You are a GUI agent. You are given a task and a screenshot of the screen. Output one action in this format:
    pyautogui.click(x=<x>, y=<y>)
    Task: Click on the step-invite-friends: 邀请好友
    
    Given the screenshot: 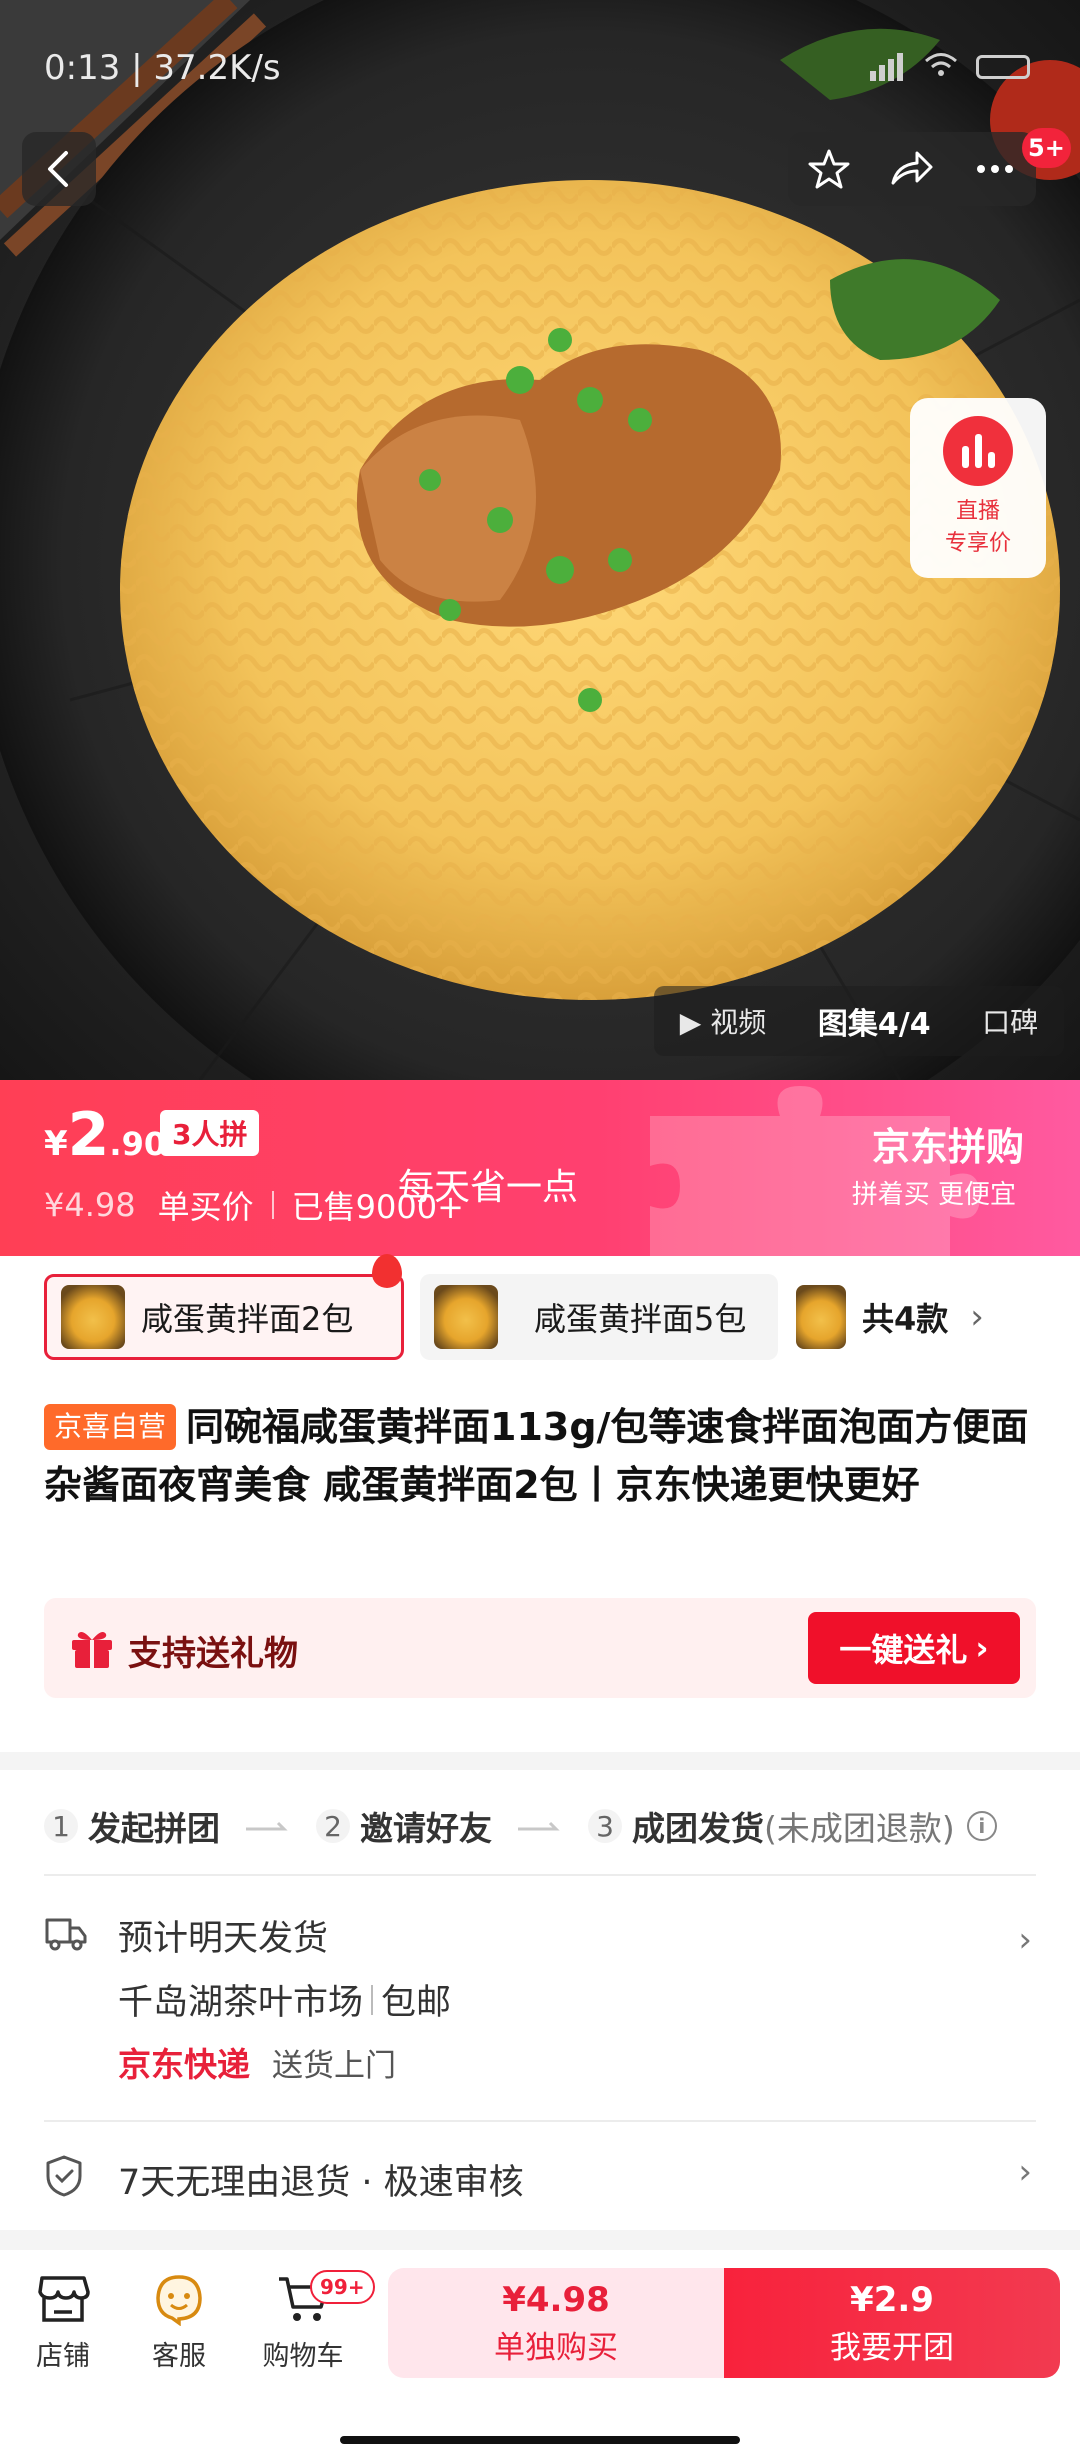 What is the action you would take?
    pyautogui.click(x=426, y=1828)
    